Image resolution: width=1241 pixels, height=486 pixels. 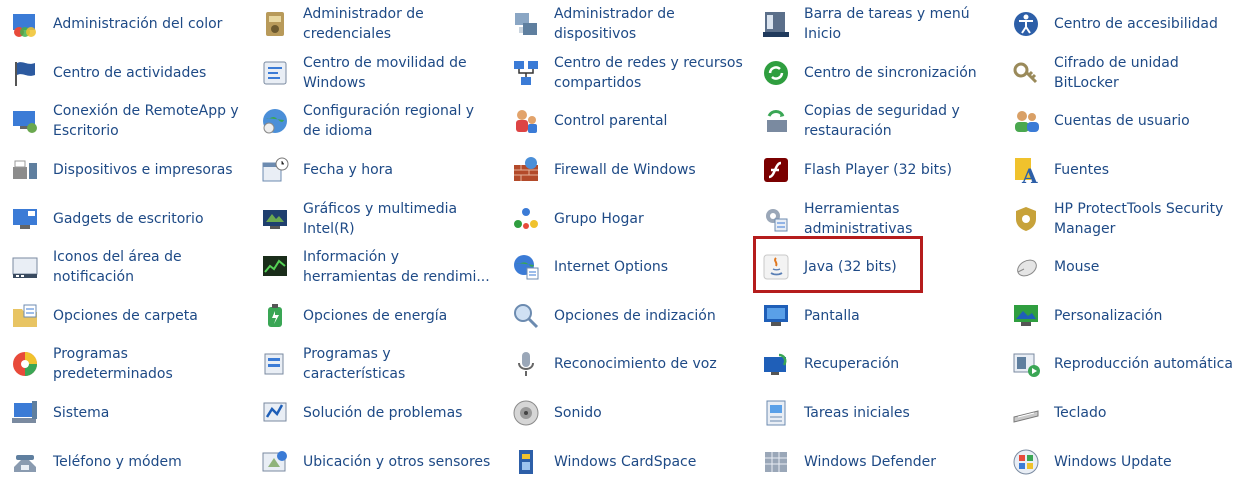 I want to click on control-panel-item-hp-security: HP ProtectTools Security Manager, so click(x=1121, y=218).